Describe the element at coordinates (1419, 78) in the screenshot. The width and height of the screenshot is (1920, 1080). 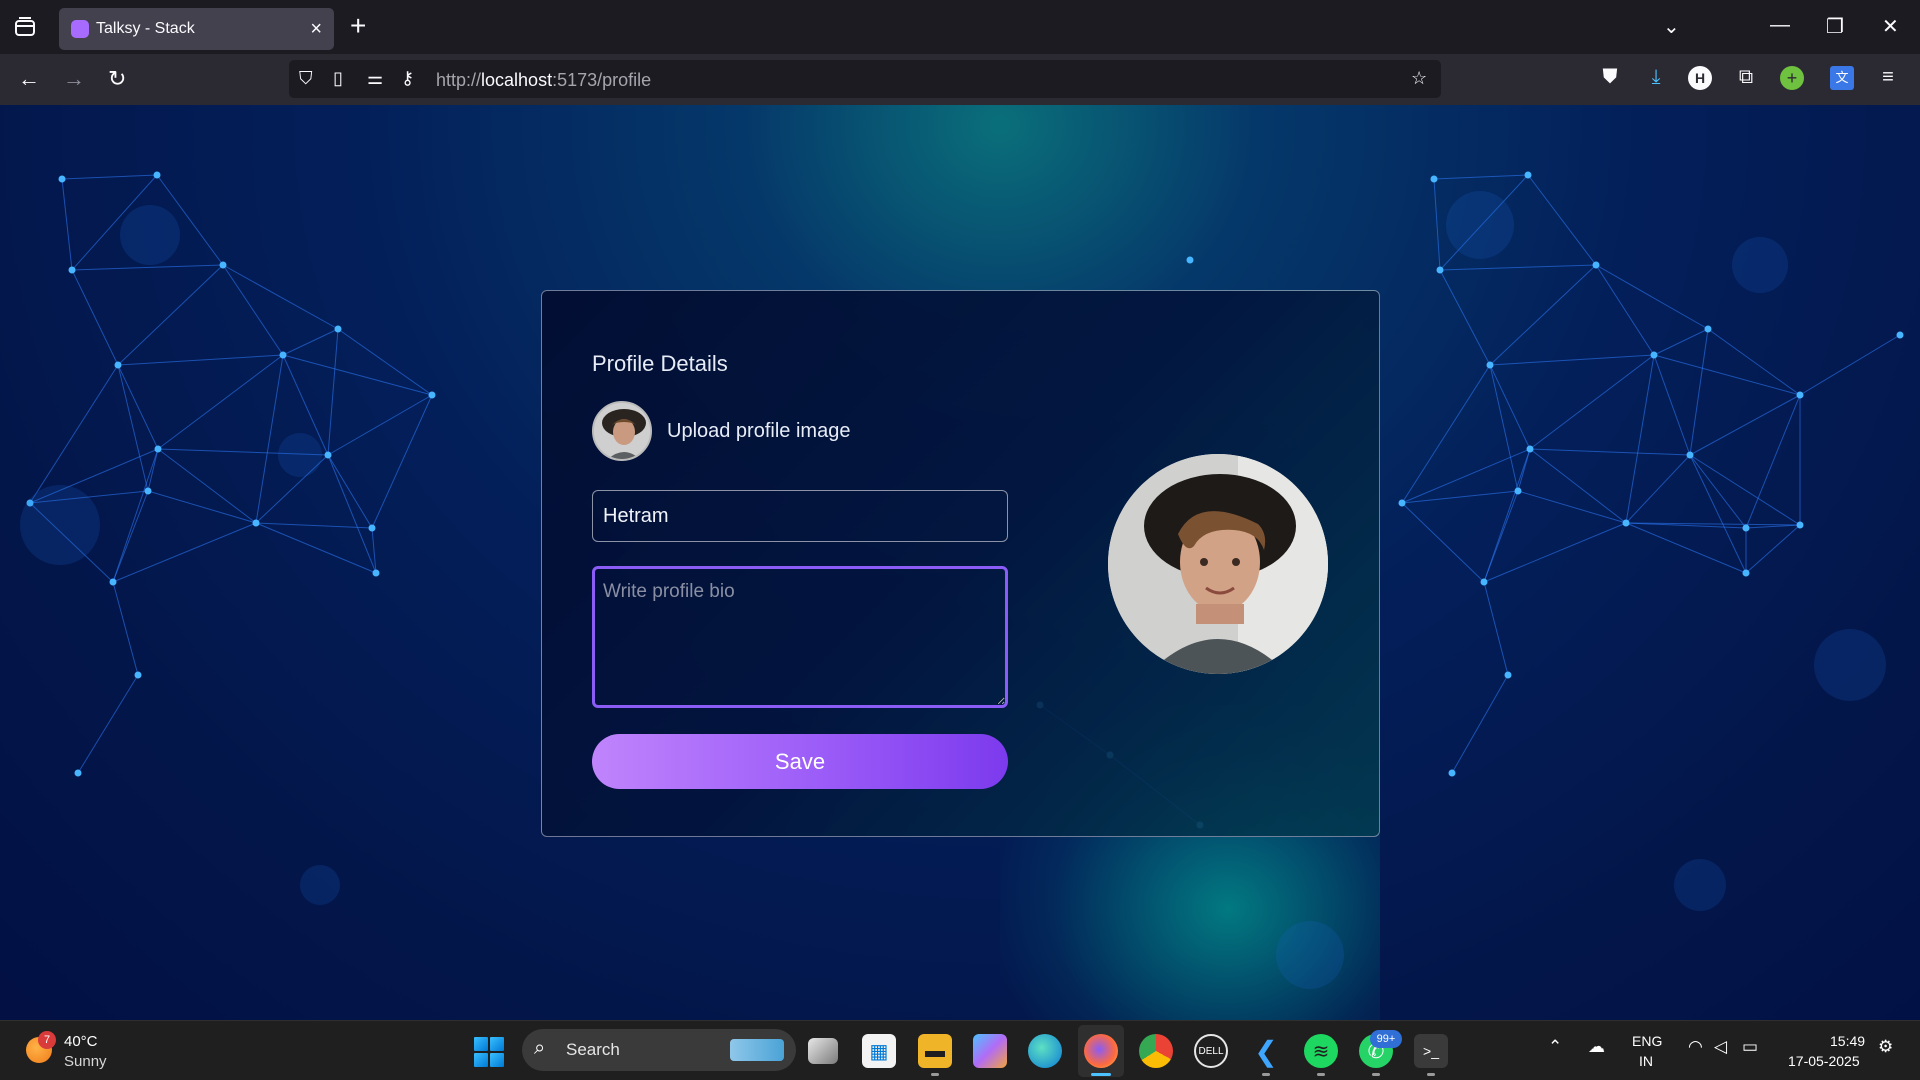
I see `bookmark-star-icon: ☆` at that location.